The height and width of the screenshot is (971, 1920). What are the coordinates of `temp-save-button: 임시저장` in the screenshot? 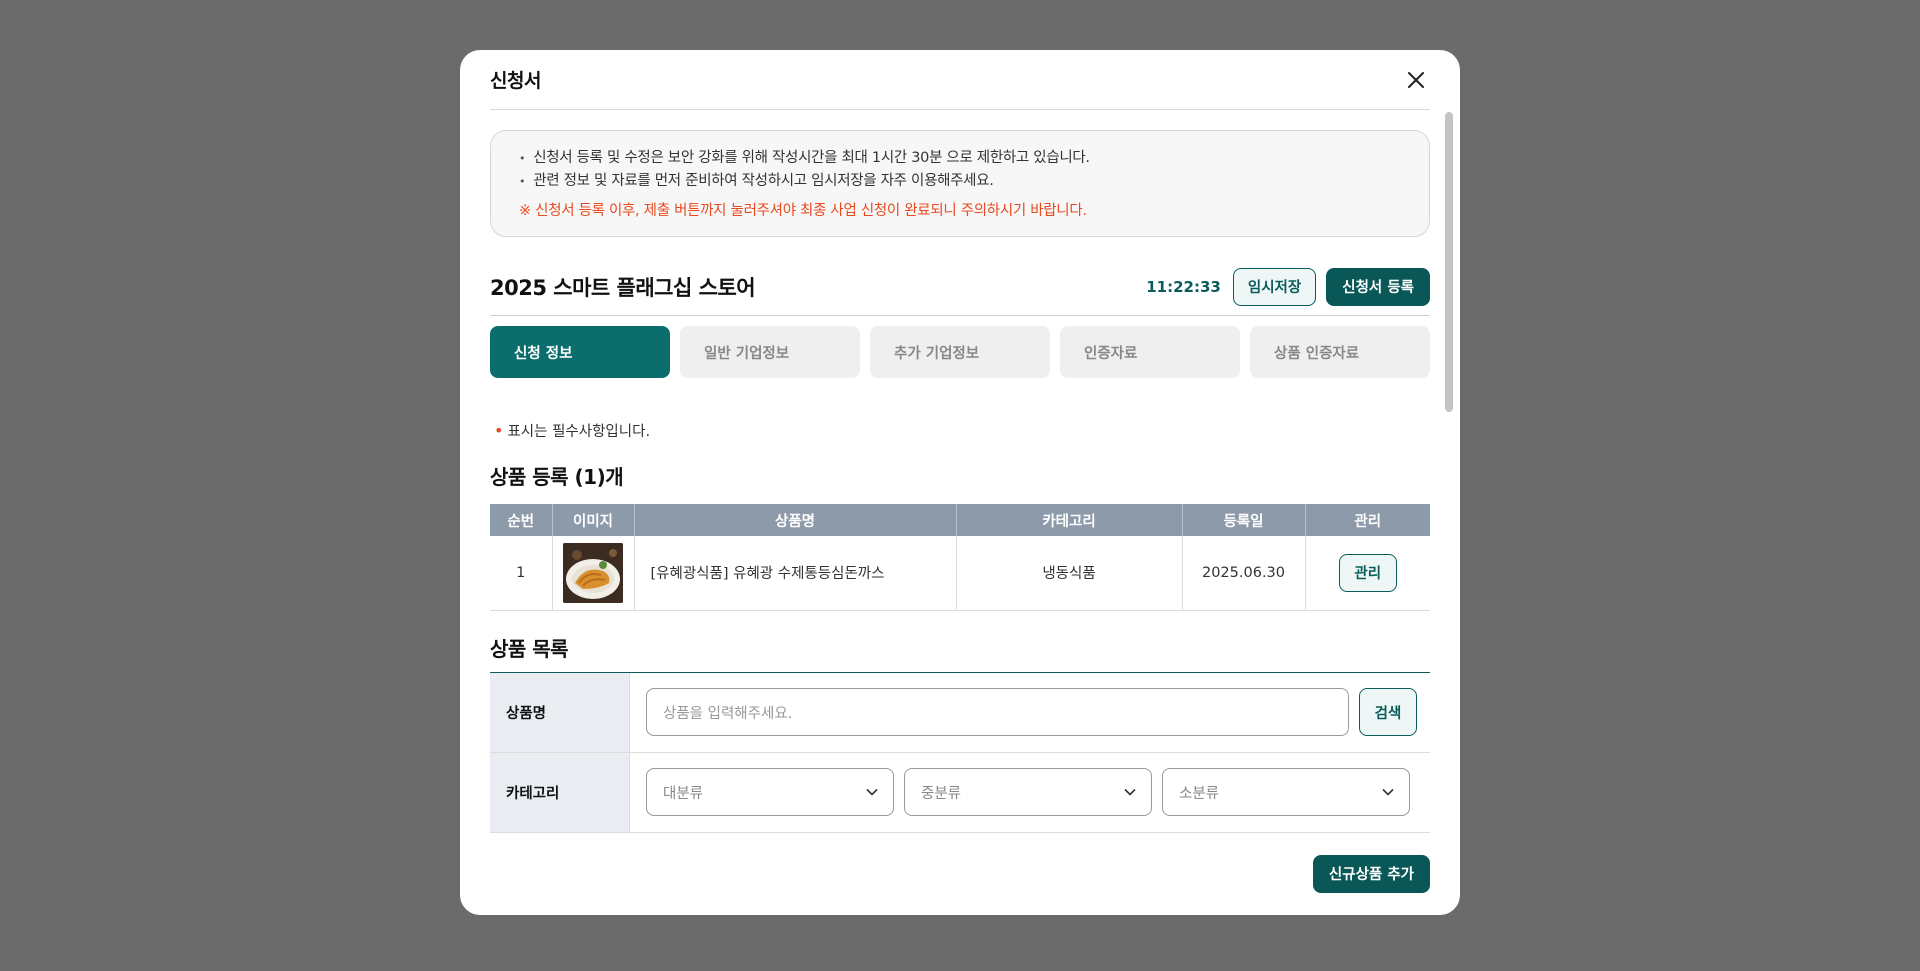 It's located at (1274, 286).